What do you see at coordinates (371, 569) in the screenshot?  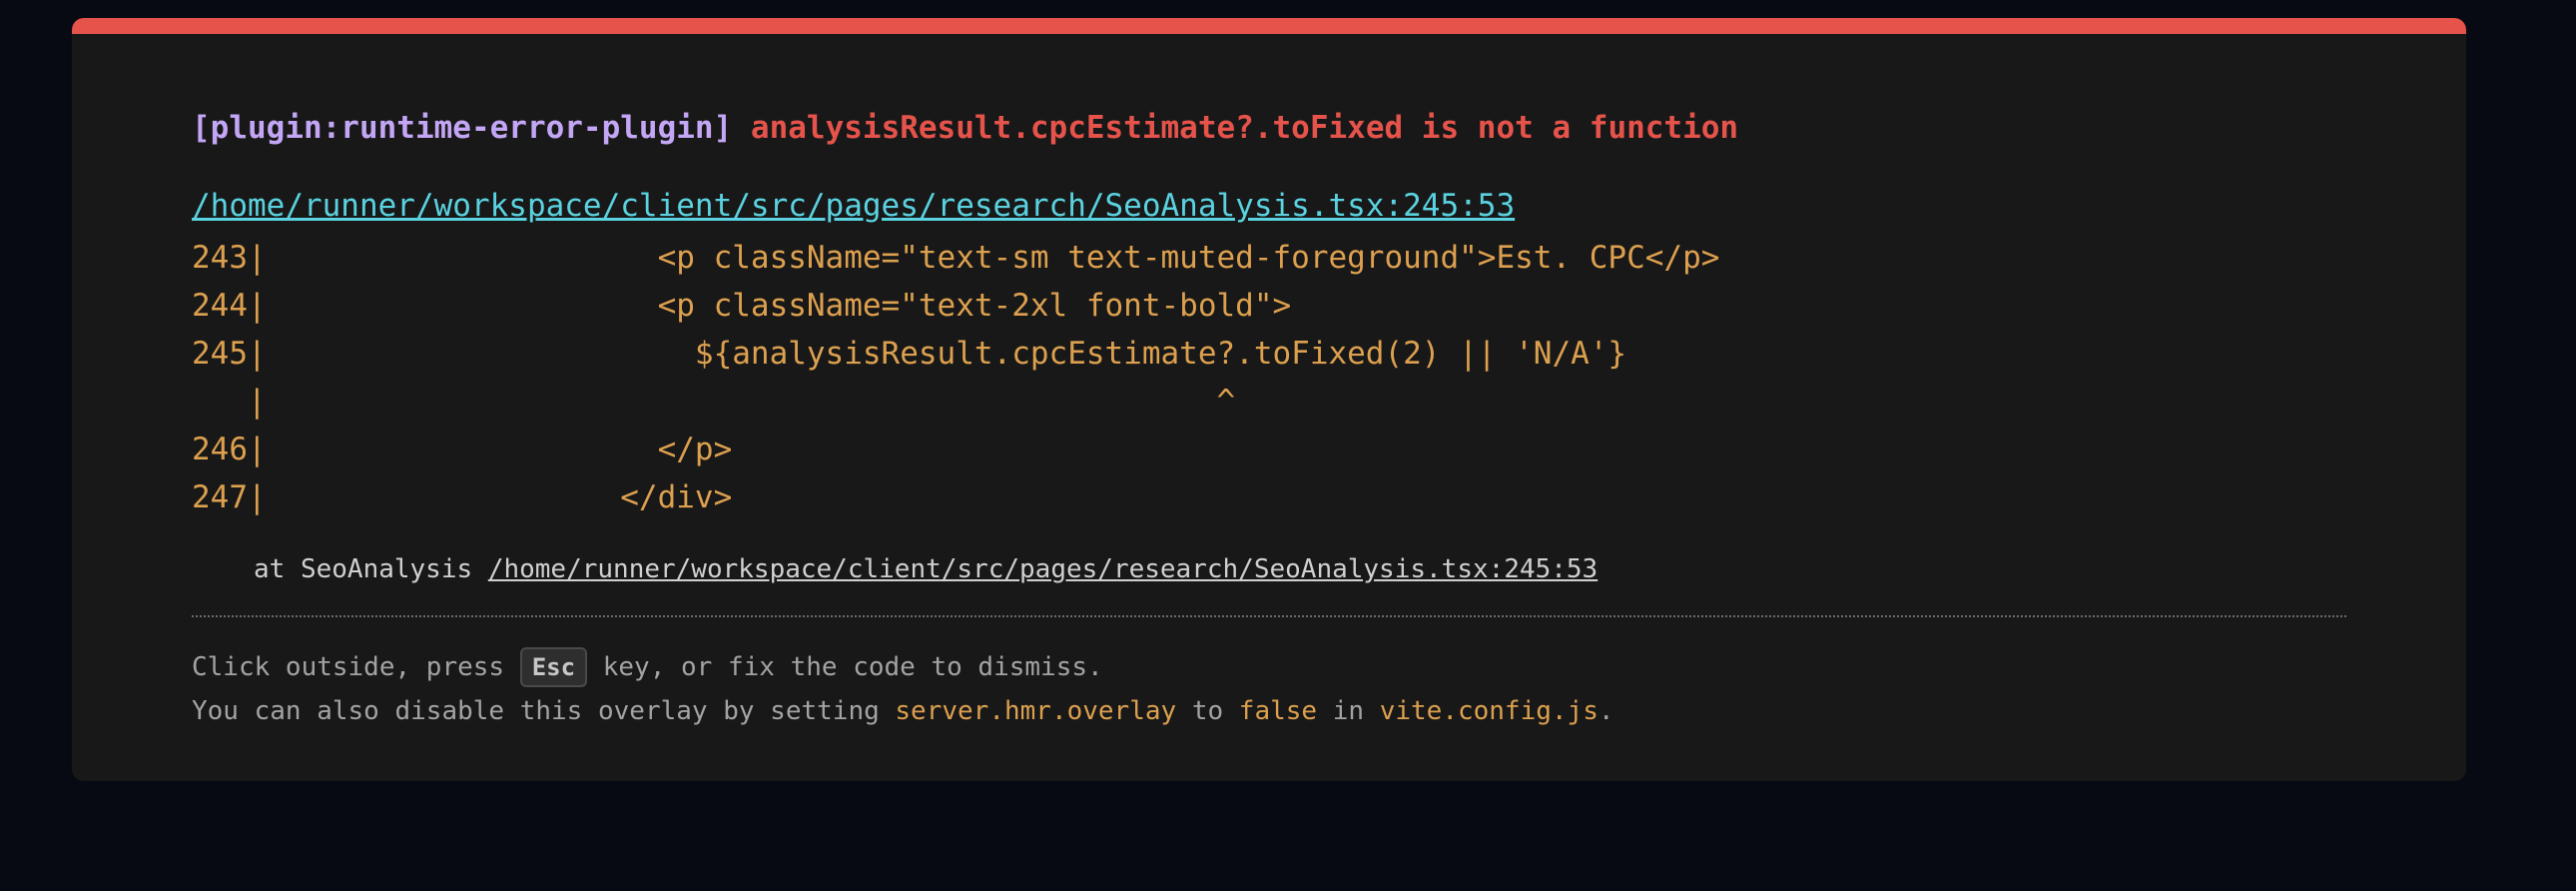 I see `stack-prefix: at SeoAnalysis` at bounding box center [371, 569].